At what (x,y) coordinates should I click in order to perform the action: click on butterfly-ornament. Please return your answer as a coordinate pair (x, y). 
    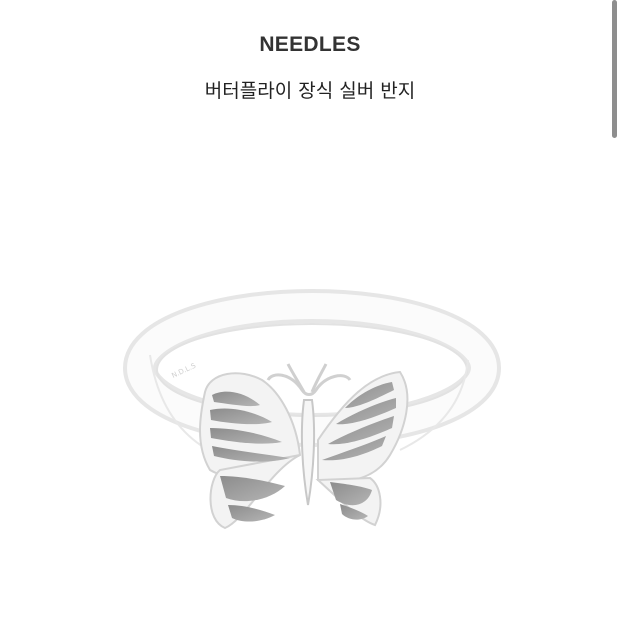
    Looking at the image, I should click on (304, 446).